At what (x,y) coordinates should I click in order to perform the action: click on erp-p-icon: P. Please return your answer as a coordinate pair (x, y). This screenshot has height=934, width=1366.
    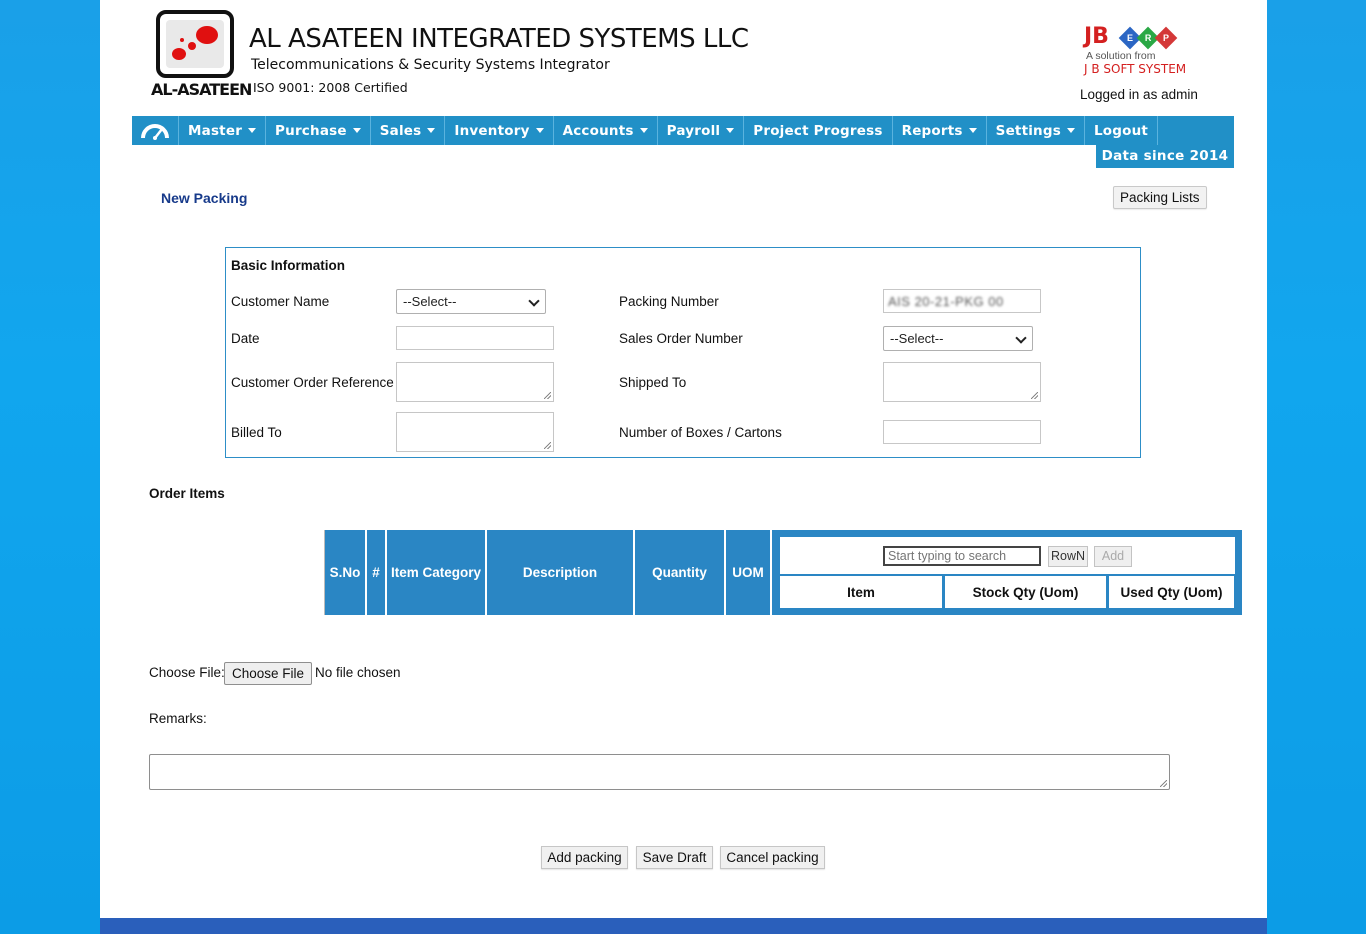
    Looking at the image, I should click on (1166, 38).